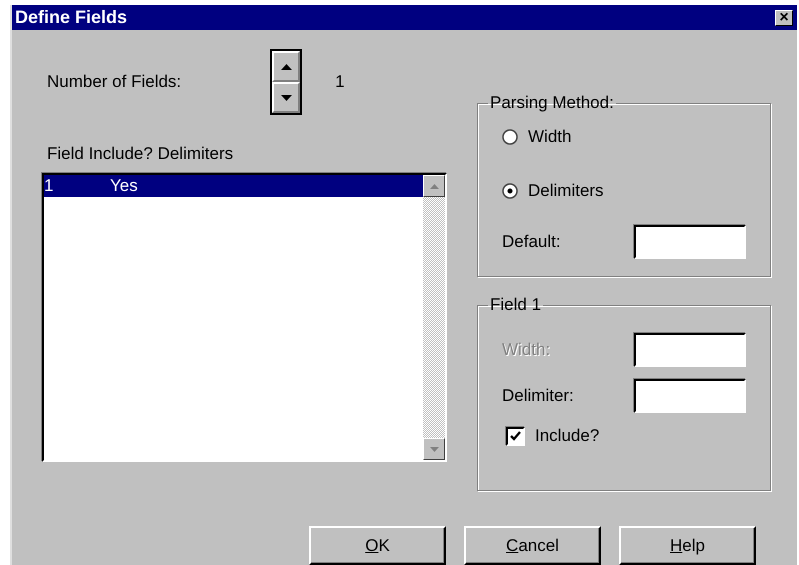  Describe the element at coordinates (552, 103) in the screenshot. I see `group-title: Parsing Method:` at that location.